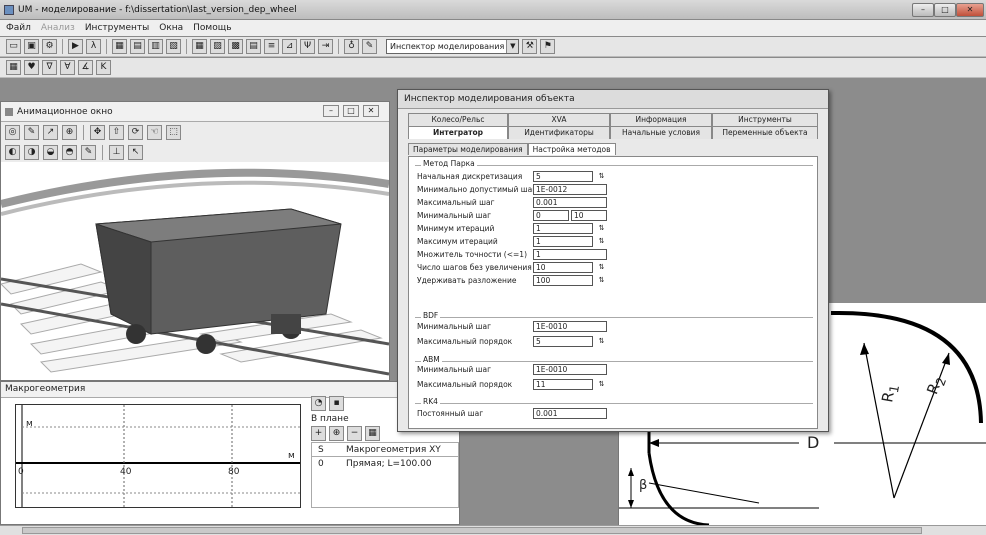  I want to click on tab-wheel-rail: Колесо/Рельс, so click(458, 119).